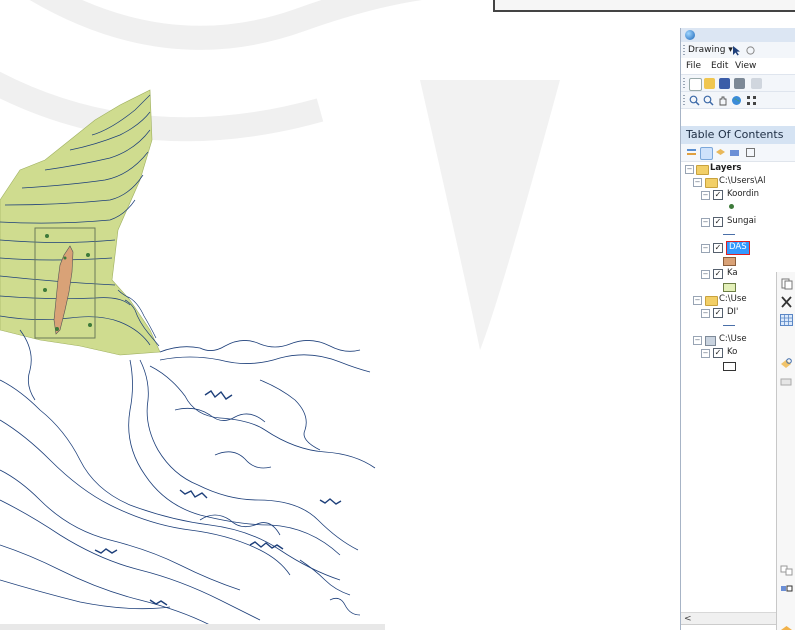 Image resolution: width=795 pixels, height=630 pixels. What do you see at coordinates (732, 273) in the screenshot?
I see `layer-label: Ka` at bounding box center [732, 273].